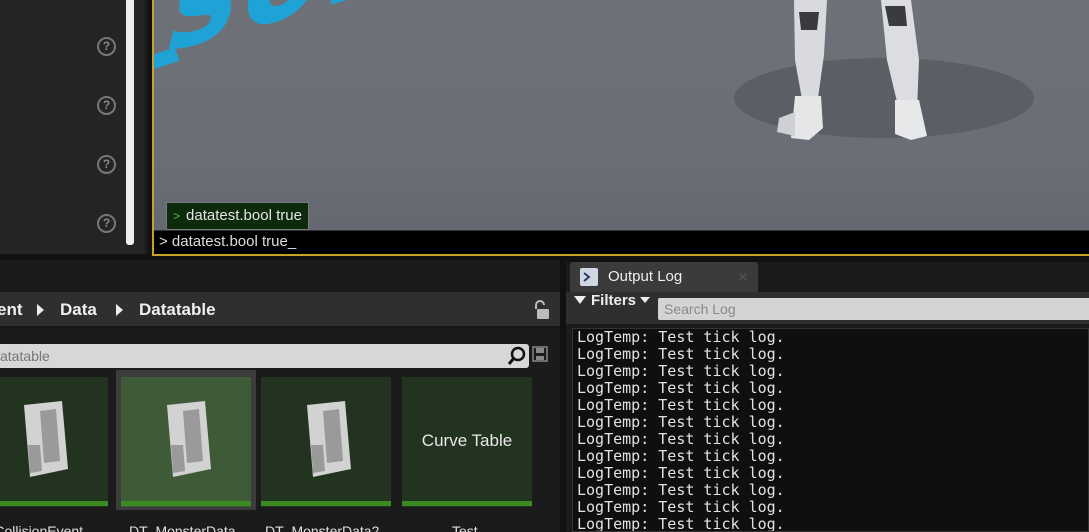 This screenshot has height=532, width=1089. Describe the element at coordinates (589, 277) in the screenshot. I see `console-icon` at that location.